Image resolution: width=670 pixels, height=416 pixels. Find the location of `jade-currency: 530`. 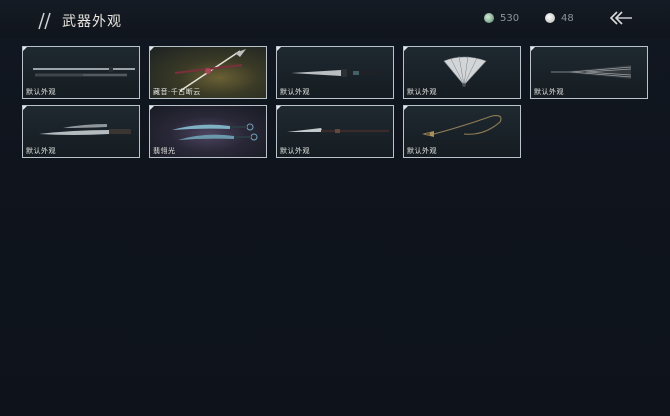

jade-currency: 530 is located at coordinates (501, 18).